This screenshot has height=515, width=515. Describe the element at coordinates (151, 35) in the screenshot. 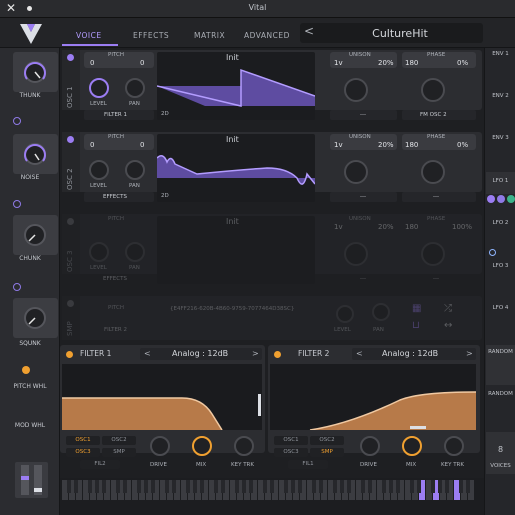

I see `tab-effects: EFFECTS` at that location.